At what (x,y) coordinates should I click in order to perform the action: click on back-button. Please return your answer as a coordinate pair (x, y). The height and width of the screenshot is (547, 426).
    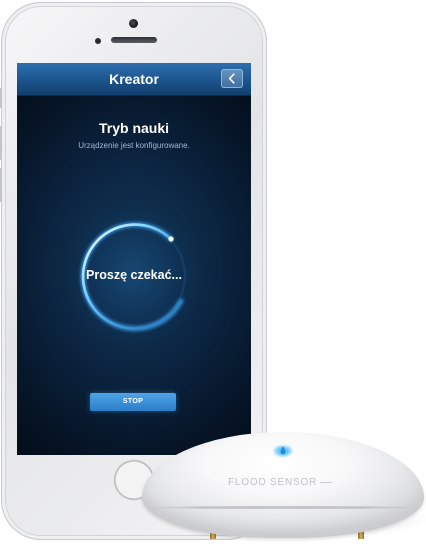
    Looking at the image, I should click on (232, 78).